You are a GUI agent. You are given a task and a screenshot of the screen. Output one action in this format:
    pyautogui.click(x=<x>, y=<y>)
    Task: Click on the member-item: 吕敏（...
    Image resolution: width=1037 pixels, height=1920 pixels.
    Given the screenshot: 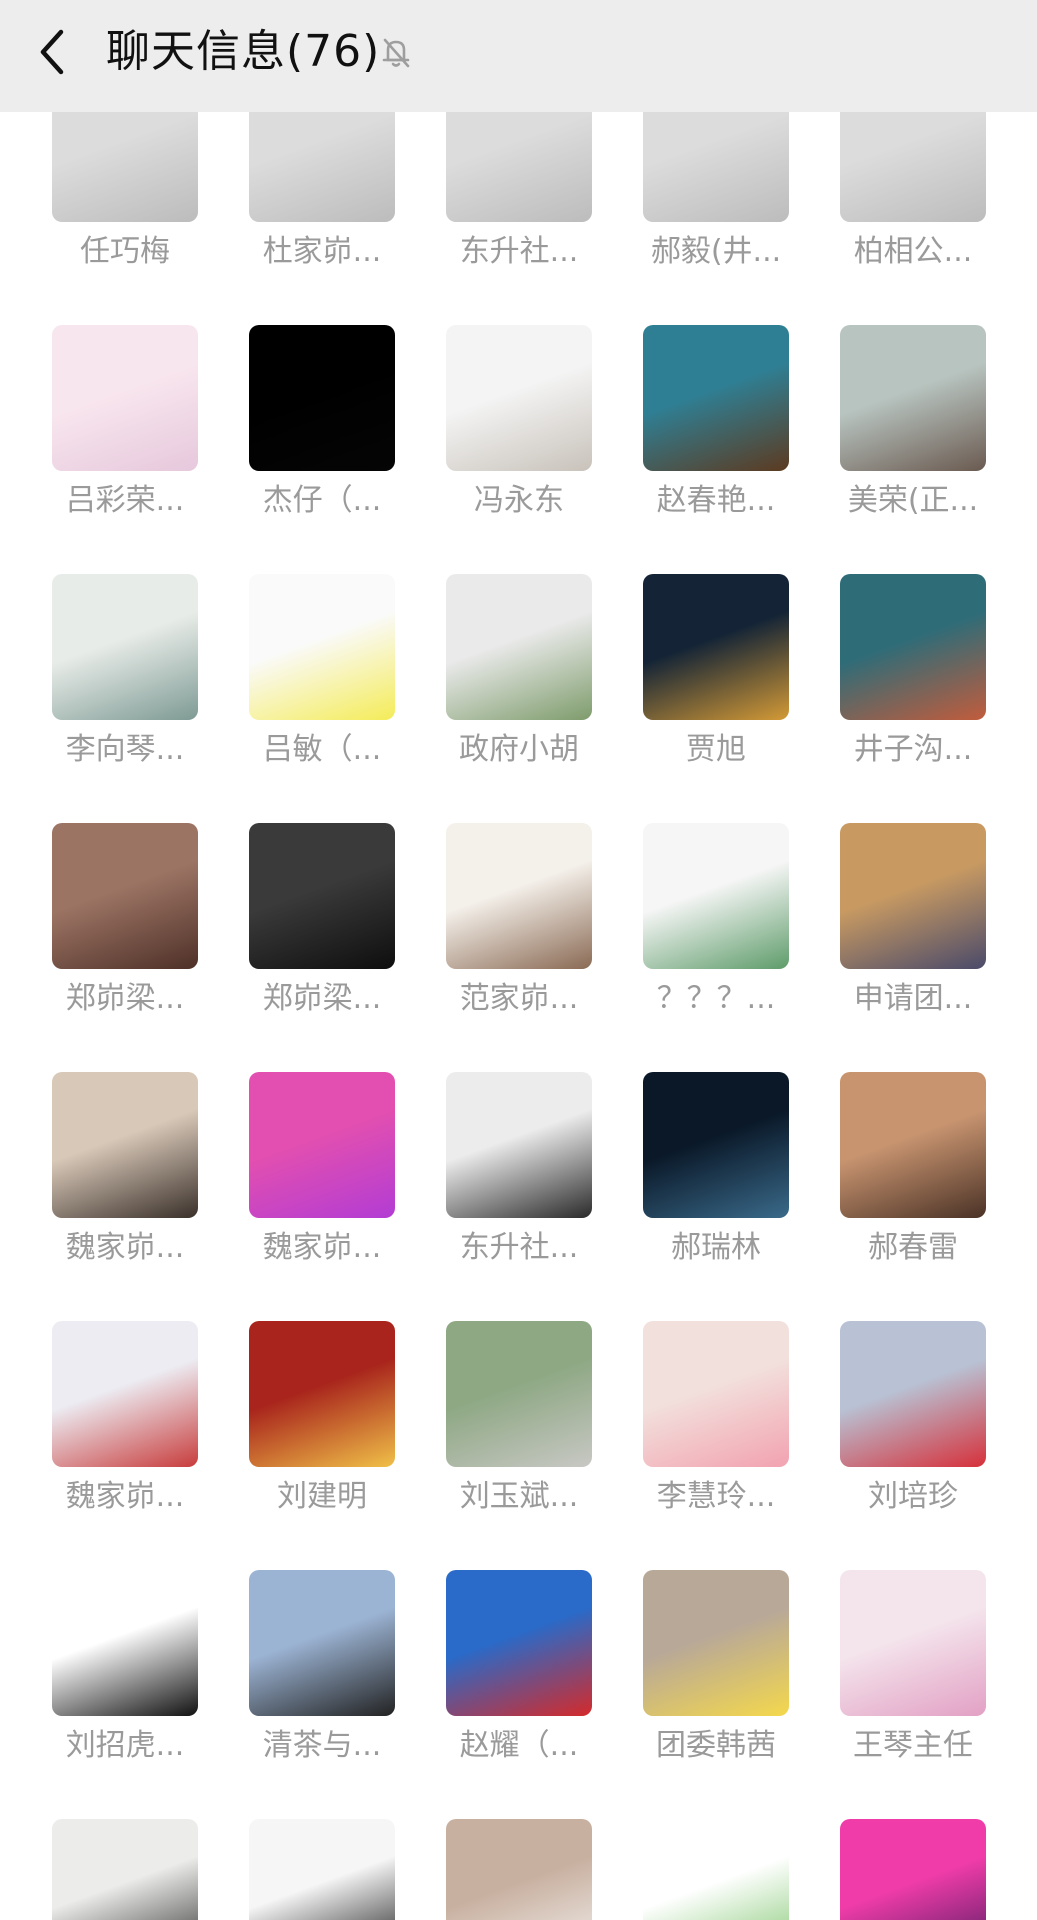 What is the action you would take?
    pyautogui.click(x=296, y=622)
    